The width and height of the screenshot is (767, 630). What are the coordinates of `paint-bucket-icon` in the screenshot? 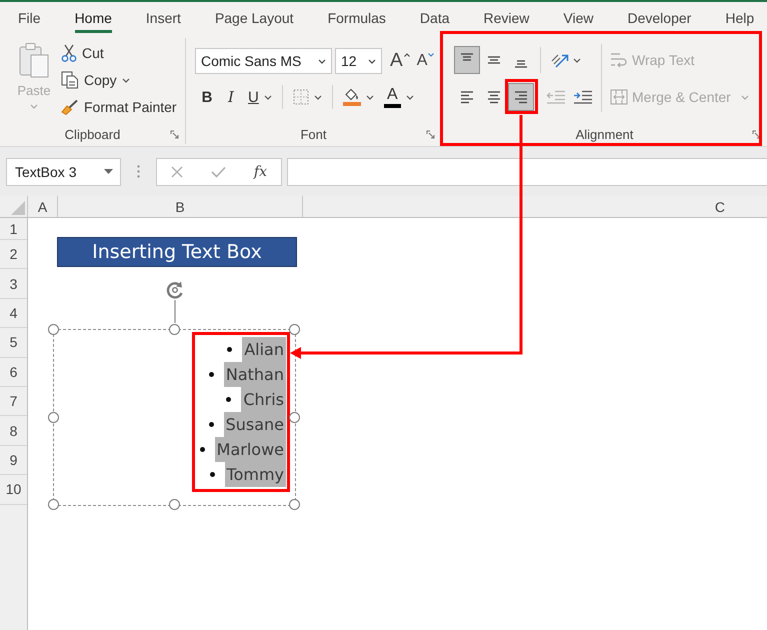 It's located at (351, 97).